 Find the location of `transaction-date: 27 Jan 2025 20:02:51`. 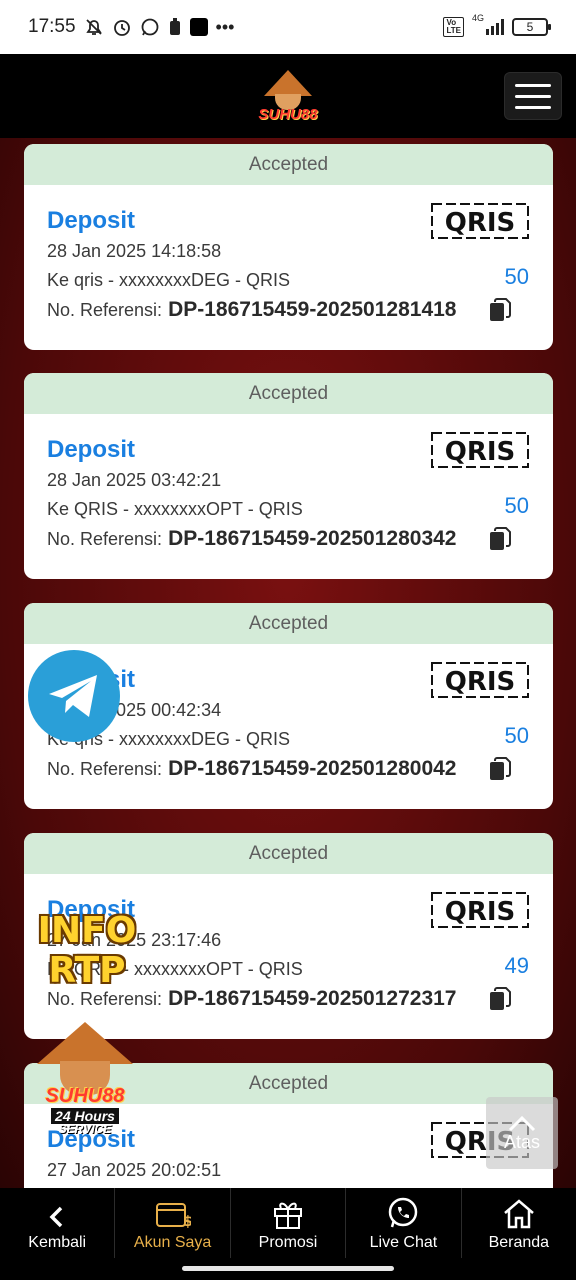

transaction-date: 27 Jan 2025 20:02:51 is located at coordinates (134, 1170).